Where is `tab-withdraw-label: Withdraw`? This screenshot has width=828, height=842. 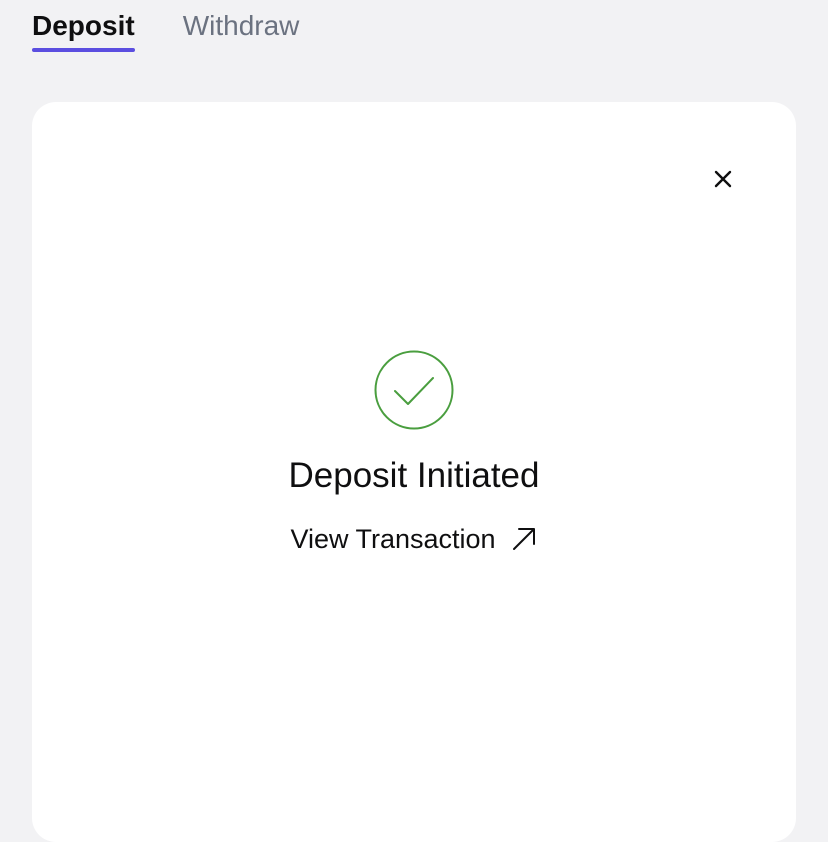 tab-withdraw-label: Withdraw is located at coordinates (241, 25).